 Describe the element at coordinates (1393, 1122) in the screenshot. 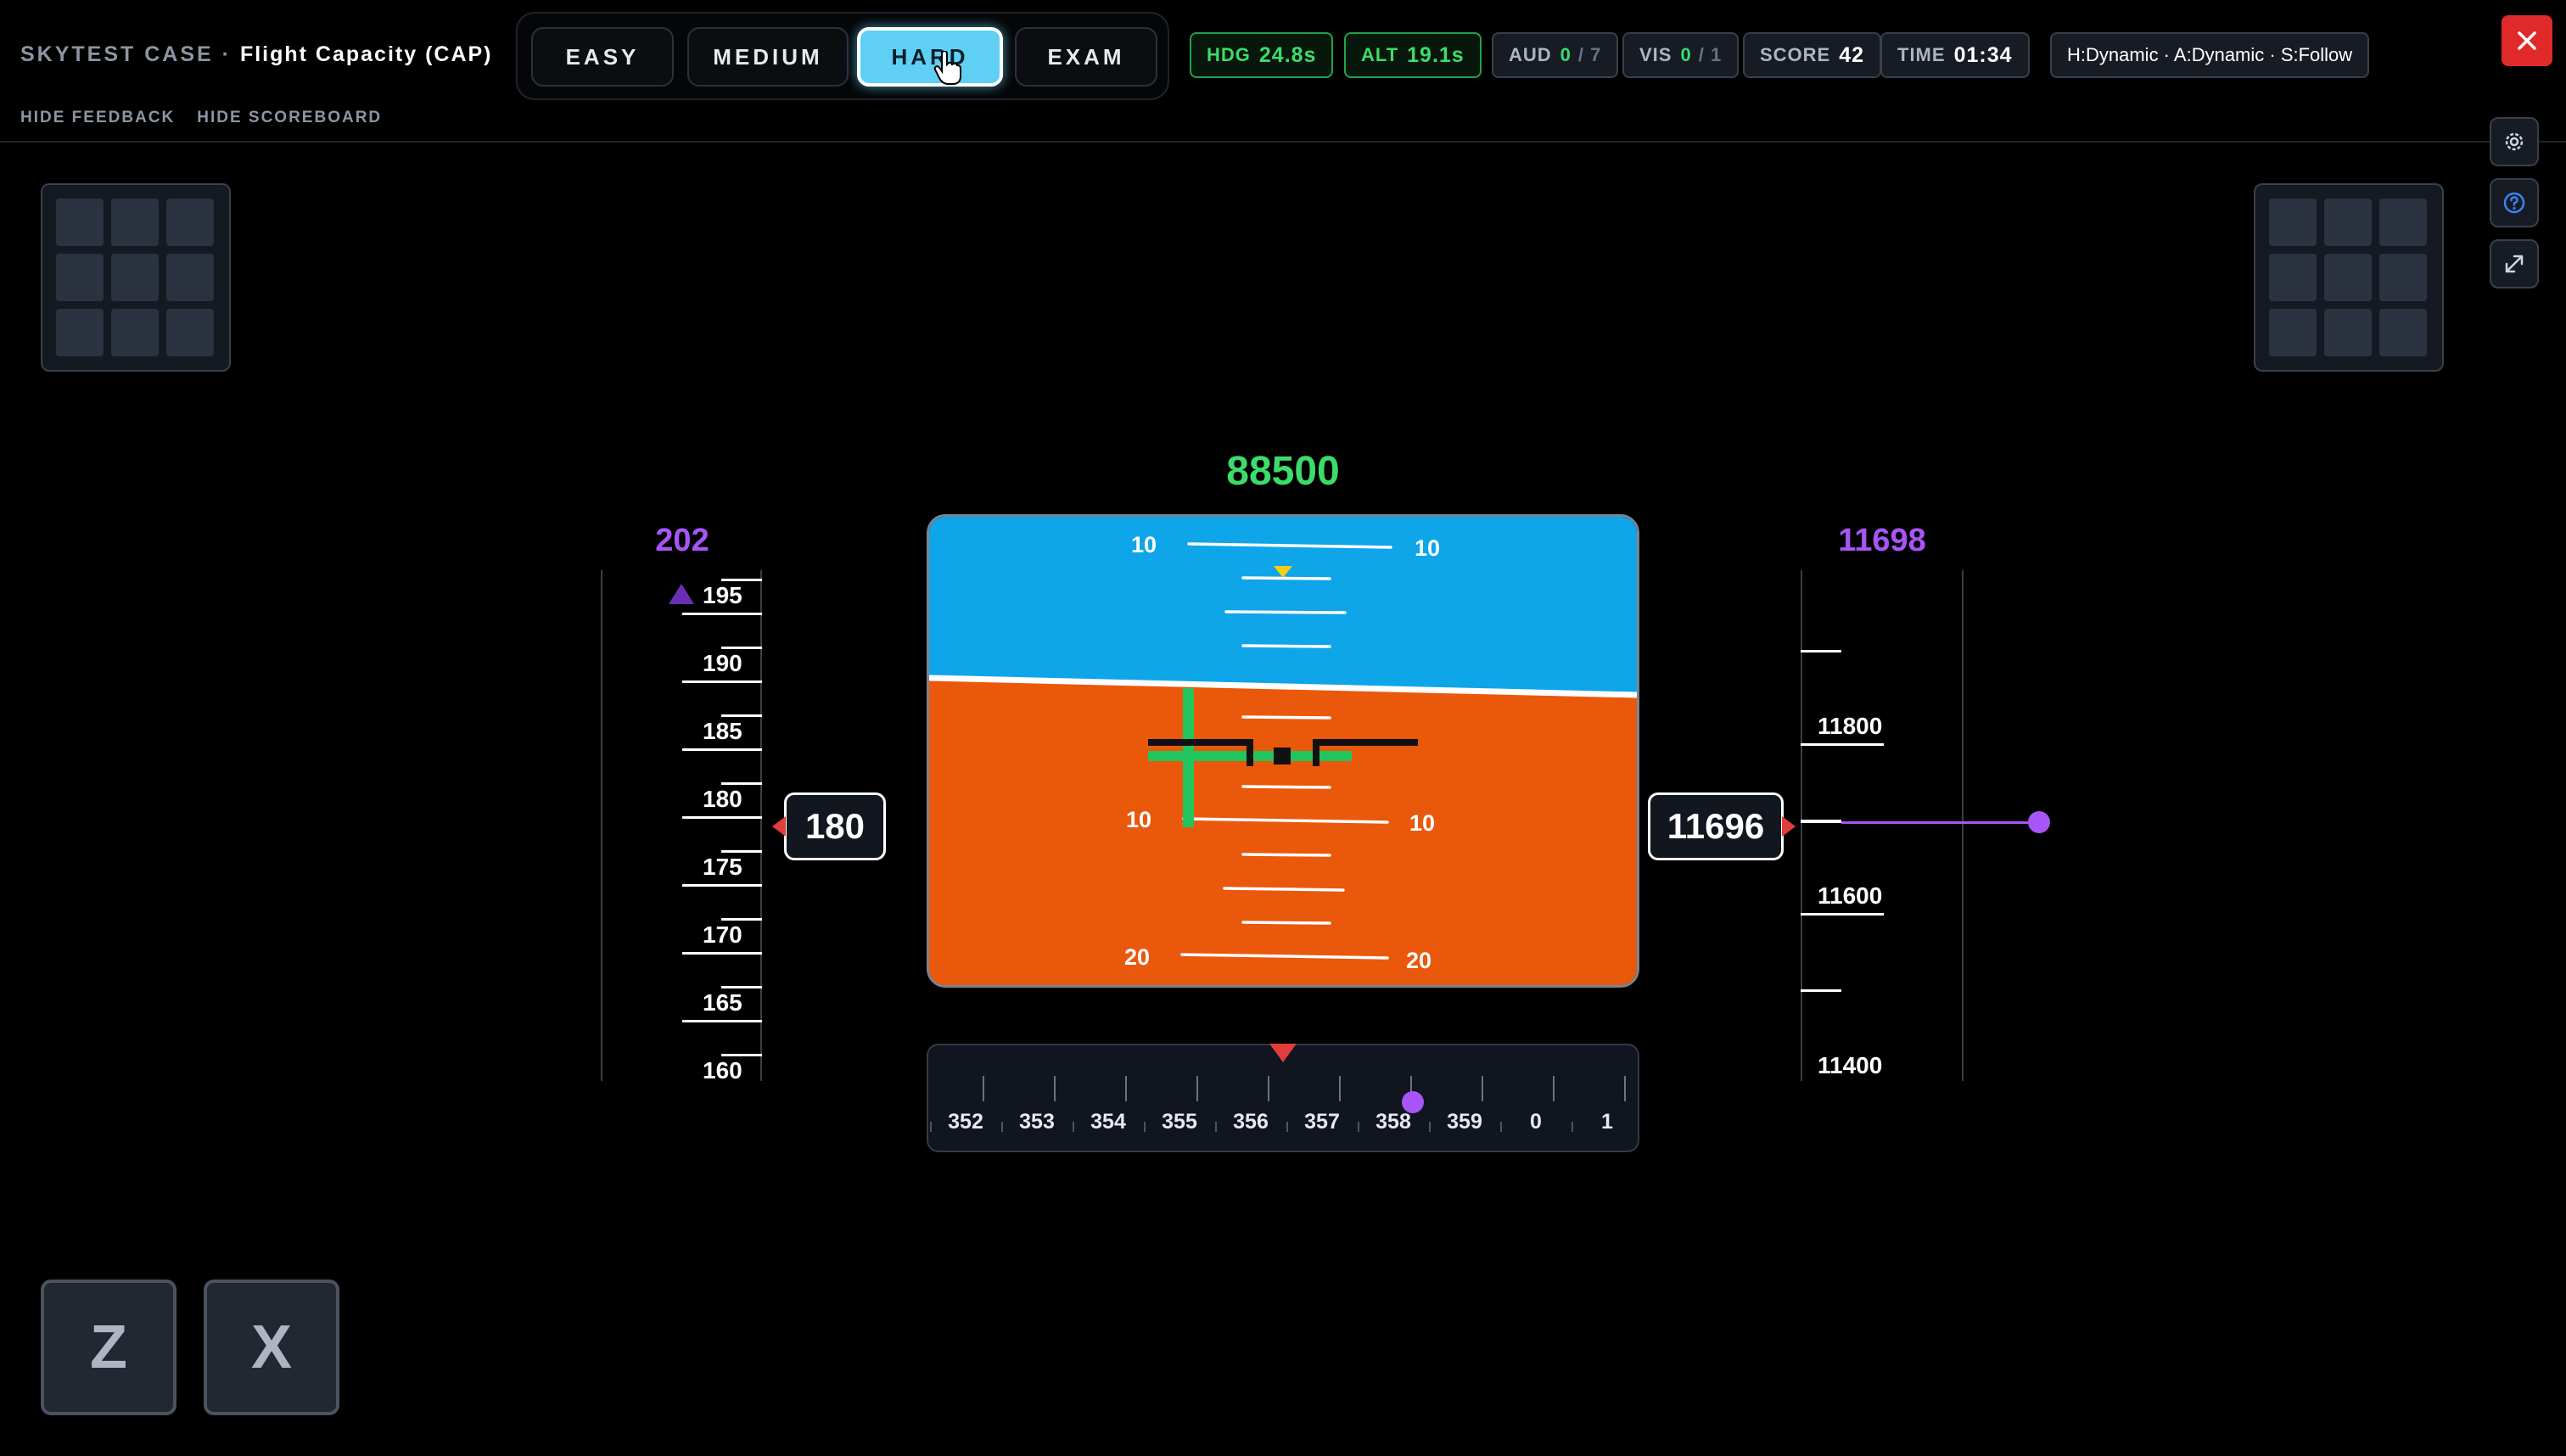

I see `heading-tick-label: 358` at that location.